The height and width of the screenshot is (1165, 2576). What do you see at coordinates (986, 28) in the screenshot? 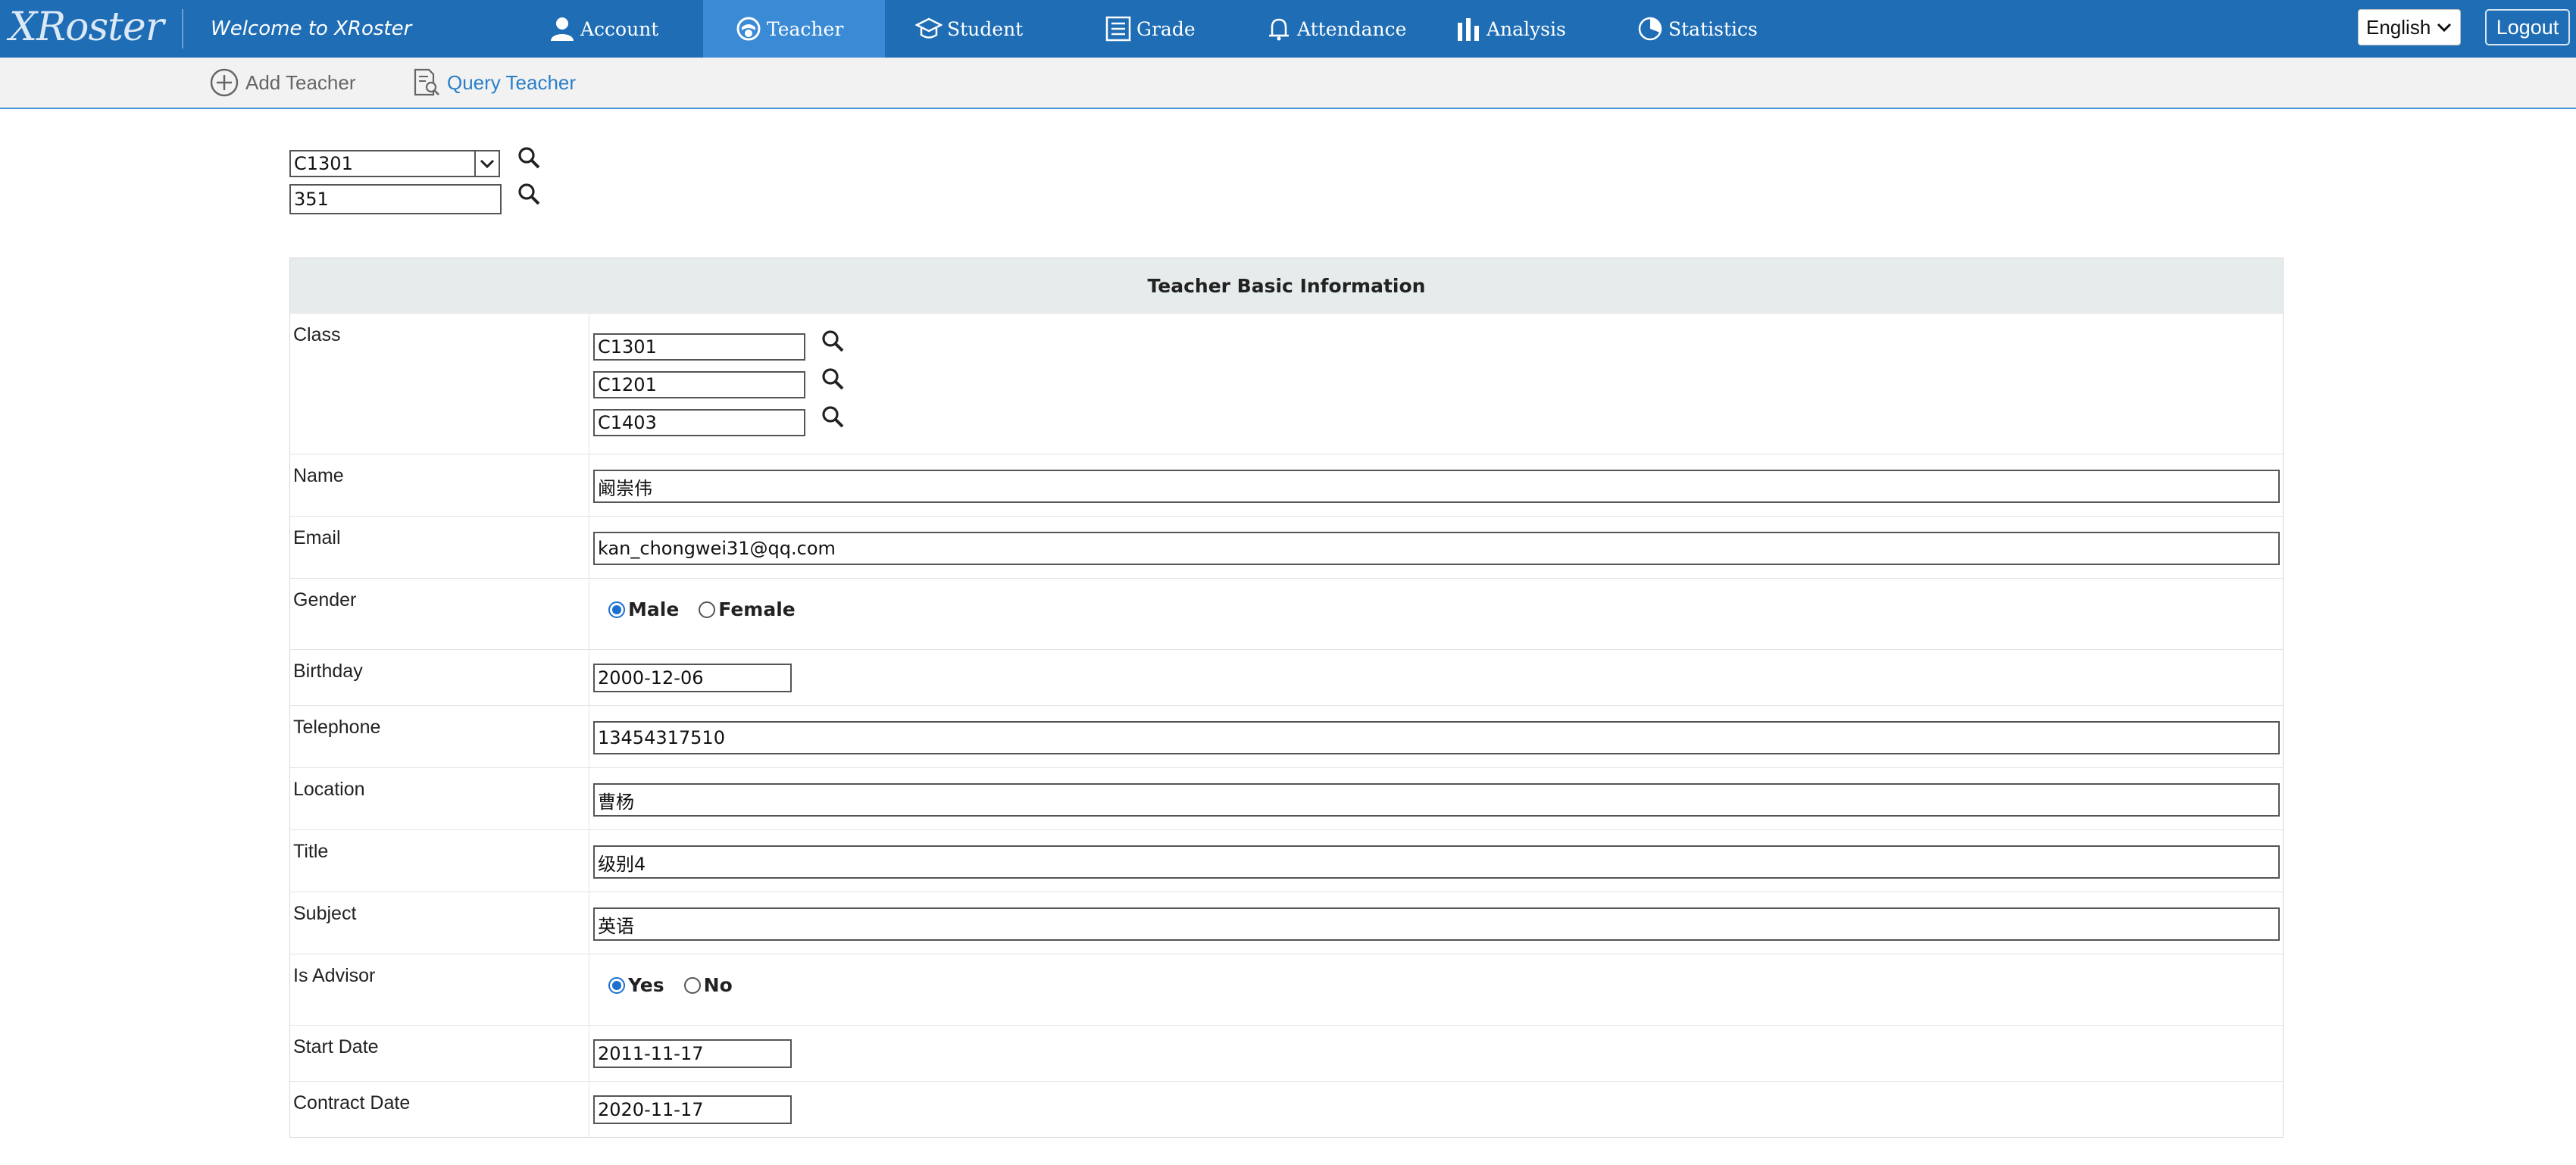
I see `nav-student-label: Student` at bounding box center [986, 28].